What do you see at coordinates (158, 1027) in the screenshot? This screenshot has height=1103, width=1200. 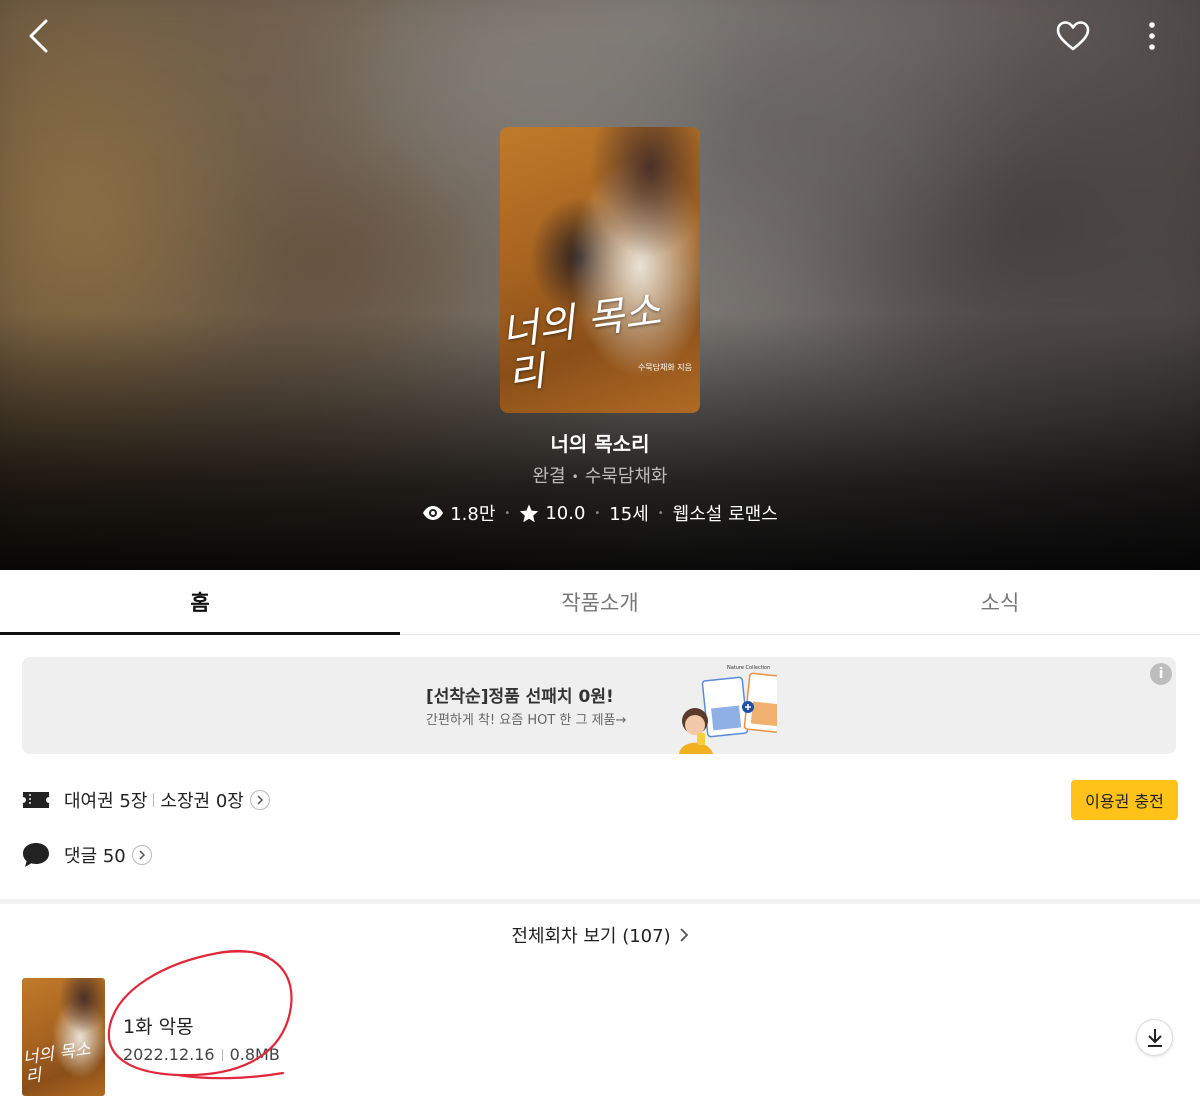 I see `episode-title: 1화 악몽` at bounding box center [158, 1027].